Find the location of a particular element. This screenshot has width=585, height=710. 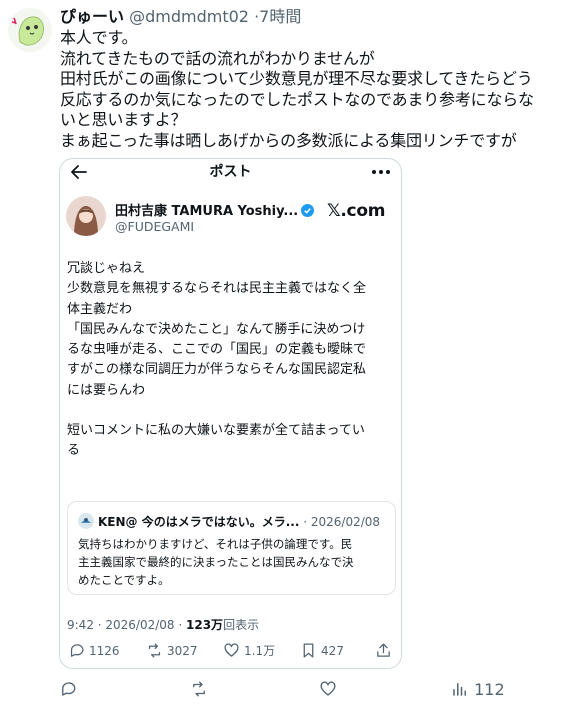

quoted-line: る is located at coordinates (74, 451).